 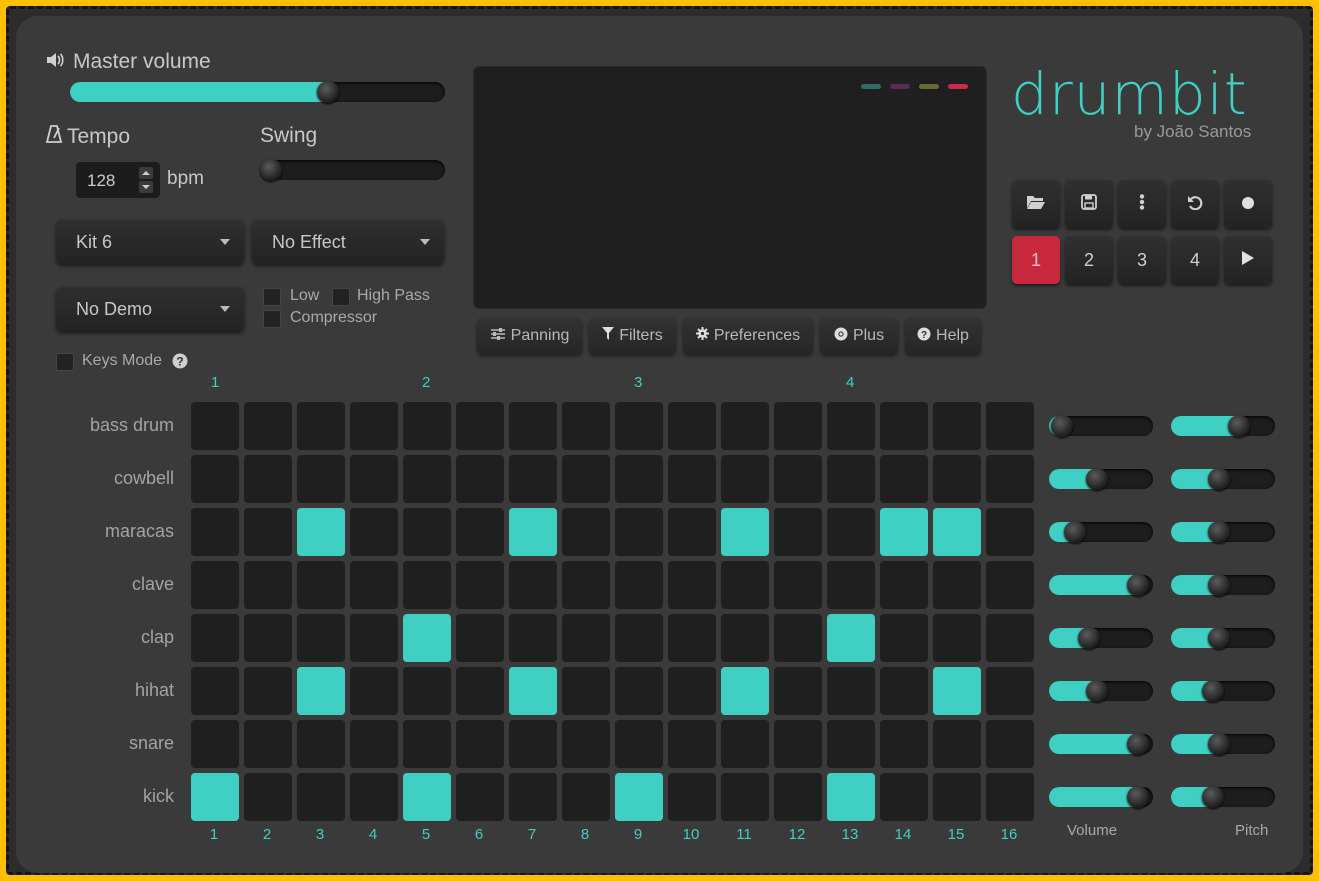 I want to click on swing-knob, so click(x=271, y=170).